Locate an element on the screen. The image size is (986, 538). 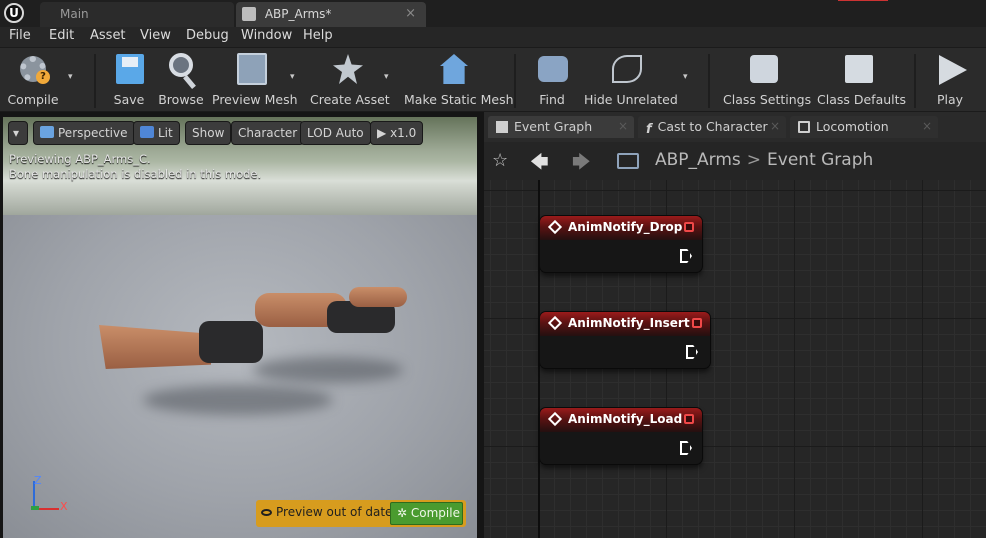
static-mesh-house-icon is located at coordinates (453, 70).